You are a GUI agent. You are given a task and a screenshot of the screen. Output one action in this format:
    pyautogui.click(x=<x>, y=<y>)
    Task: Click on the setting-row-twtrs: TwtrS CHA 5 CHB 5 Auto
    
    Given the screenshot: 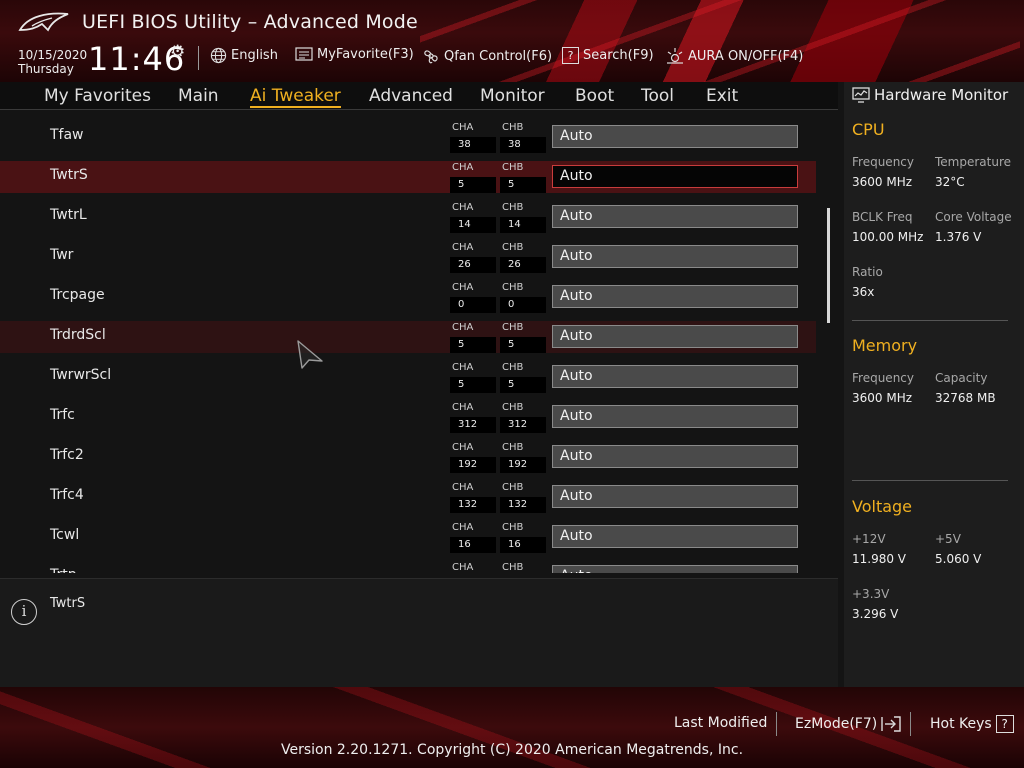 What is the action you would take?
    pyautogui.click(x=408, y=177)
    